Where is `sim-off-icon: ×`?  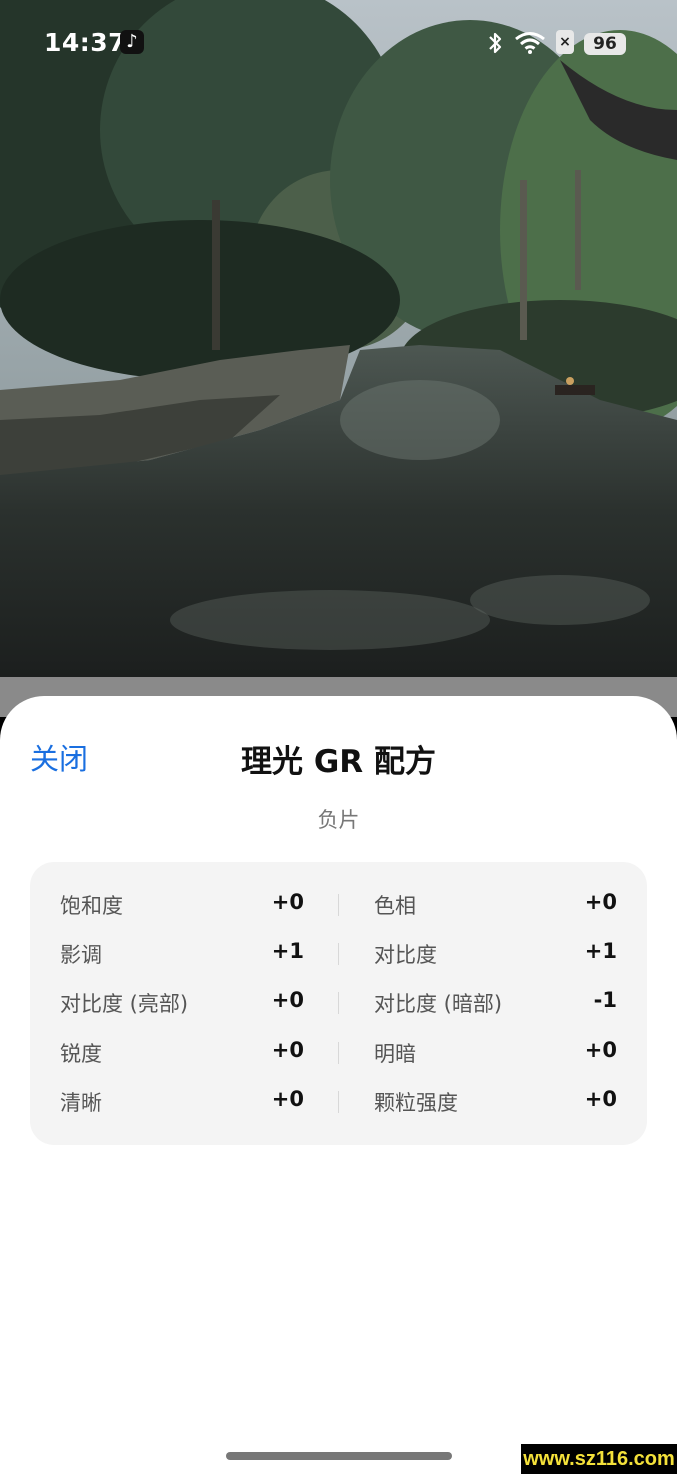
sim-off-icon: × is located at coordinates (565, 42).